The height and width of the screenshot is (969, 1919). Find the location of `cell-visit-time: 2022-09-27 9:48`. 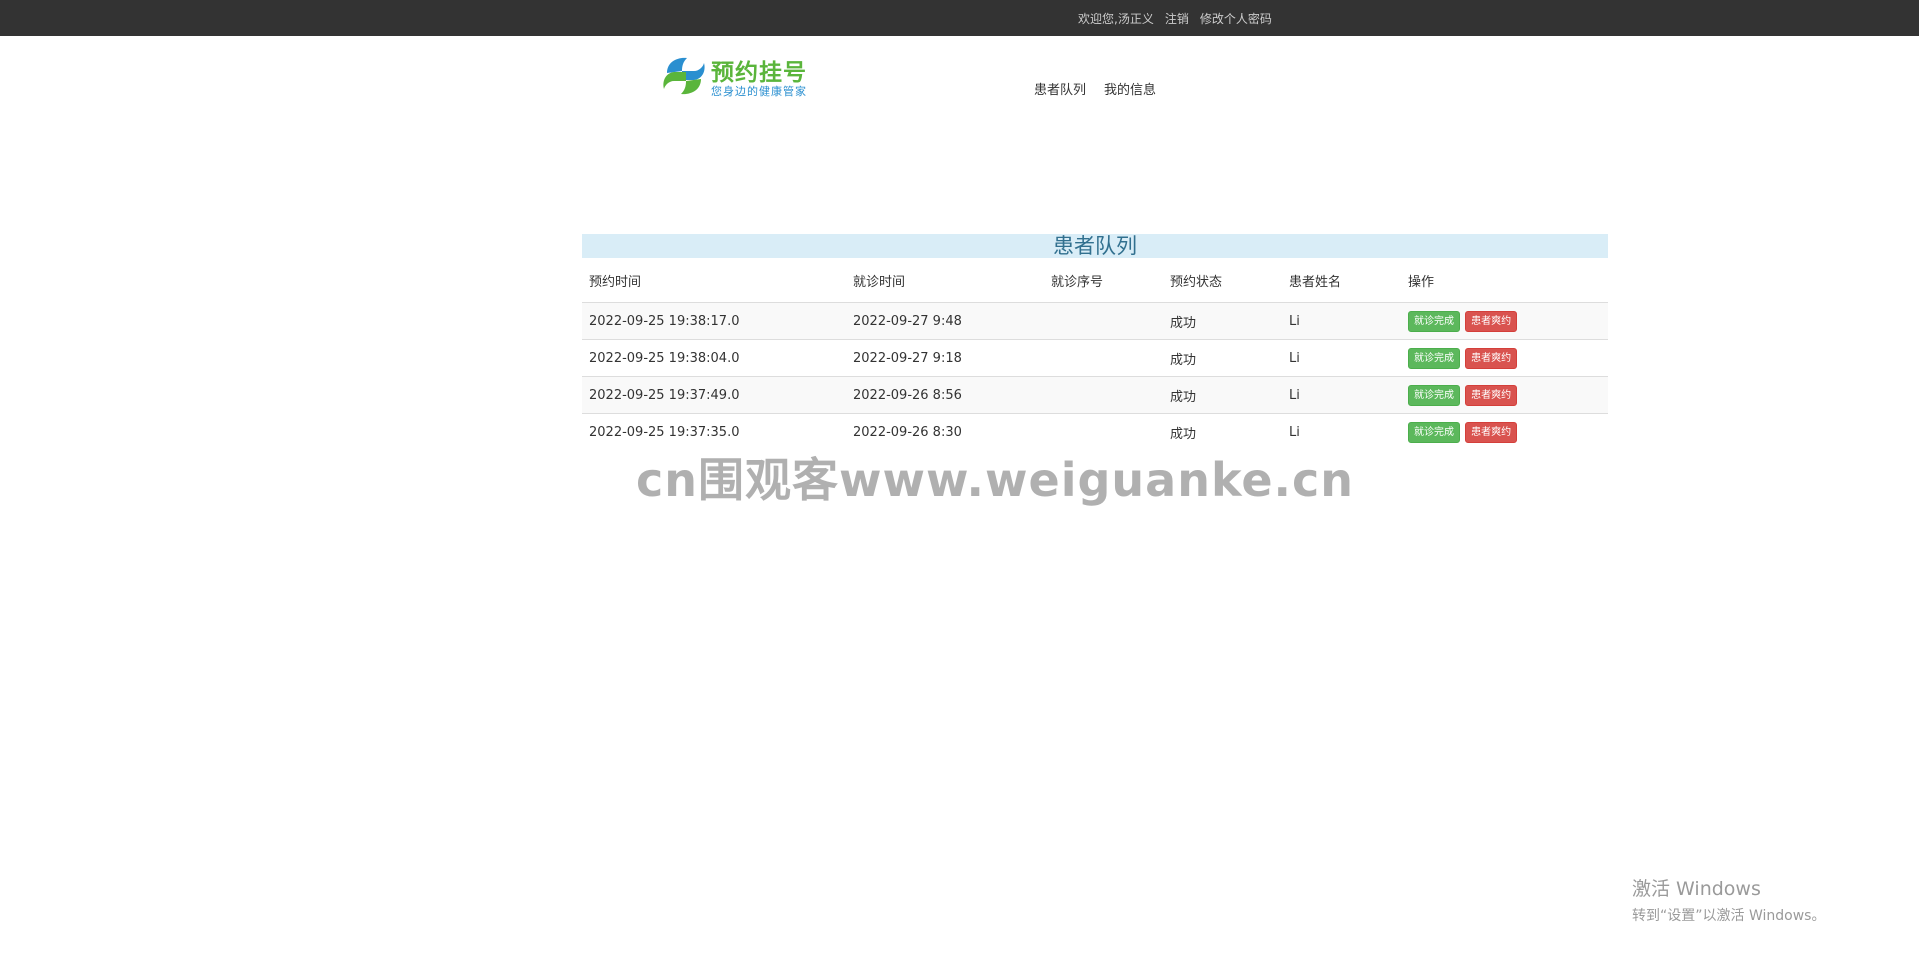

cell-visit-time: 2022-09-27 9:48 is located at coordinates (945, 321).